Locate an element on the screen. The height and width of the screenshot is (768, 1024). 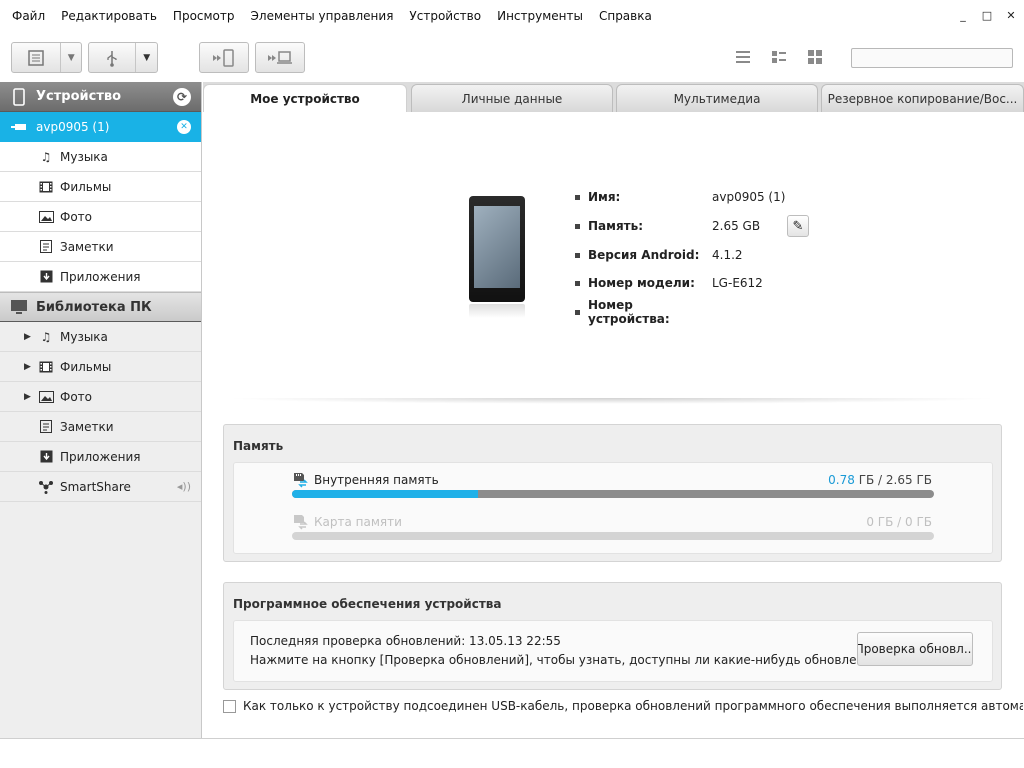
memory-panel-title: Память is located at coordinates (258, 446).